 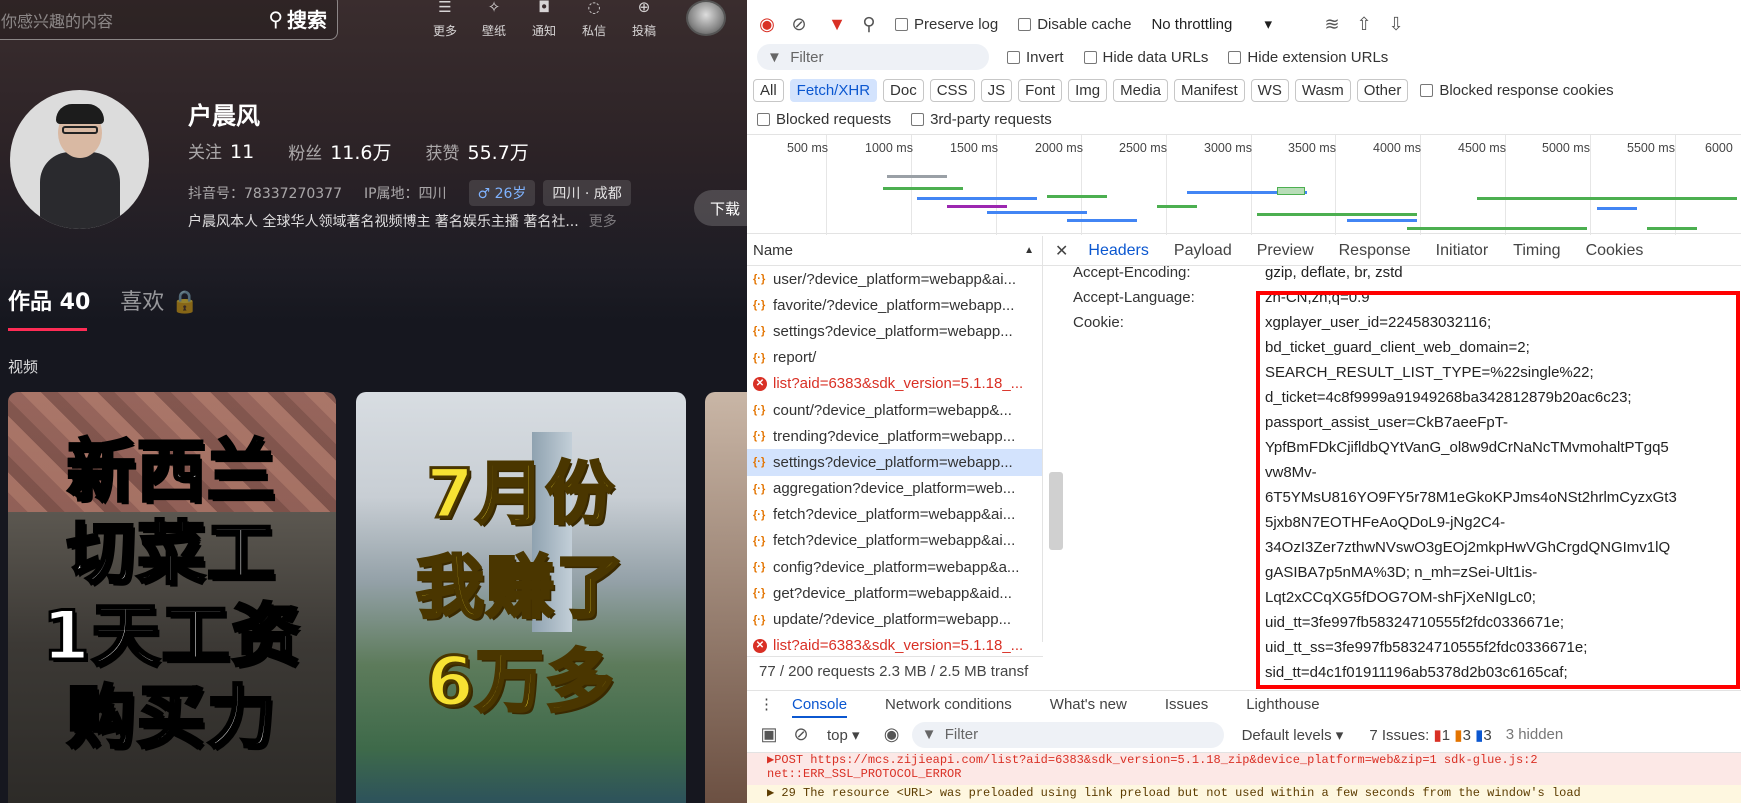 I want to click on tab-initiator: Initiator, so click(x=1462, y=251).